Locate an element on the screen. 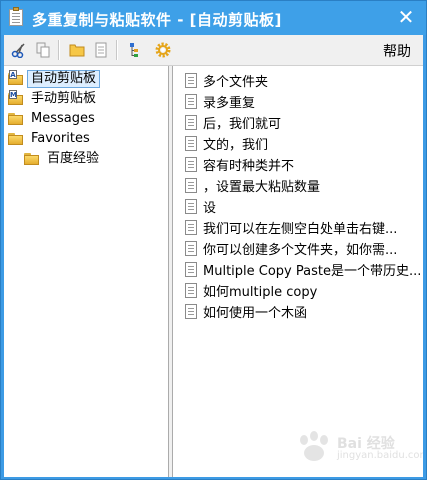 The width and height of the screenshot is (427, 480). list-item: 文的，我们 is located at coordinates (226, 143).